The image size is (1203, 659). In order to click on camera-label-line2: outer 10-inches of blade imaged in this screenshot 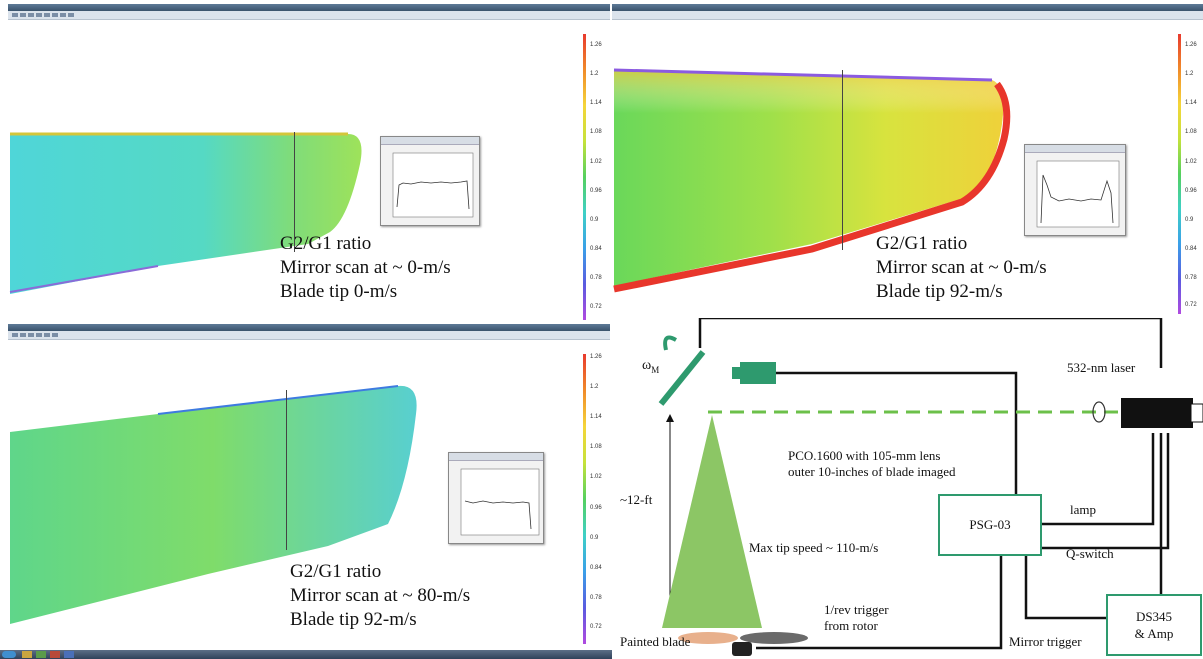, I will do `click(872, 471)`.